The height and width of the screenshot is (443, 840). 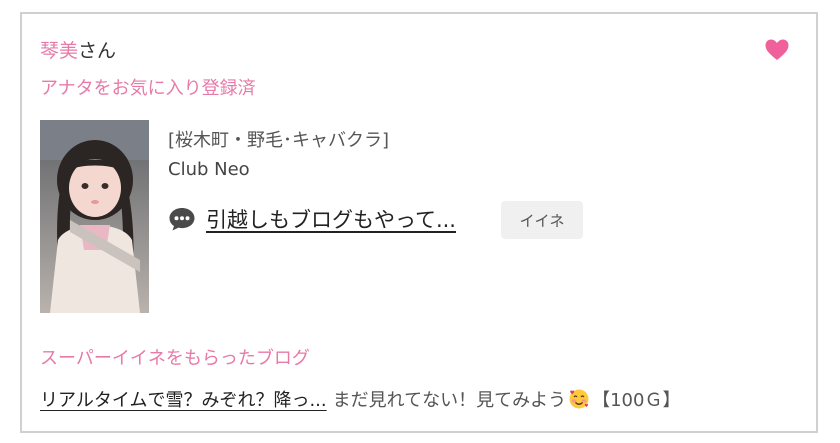 I want to click on area-category: [桜木町・野毛･キャバクラ], so click(x=279, y=140).